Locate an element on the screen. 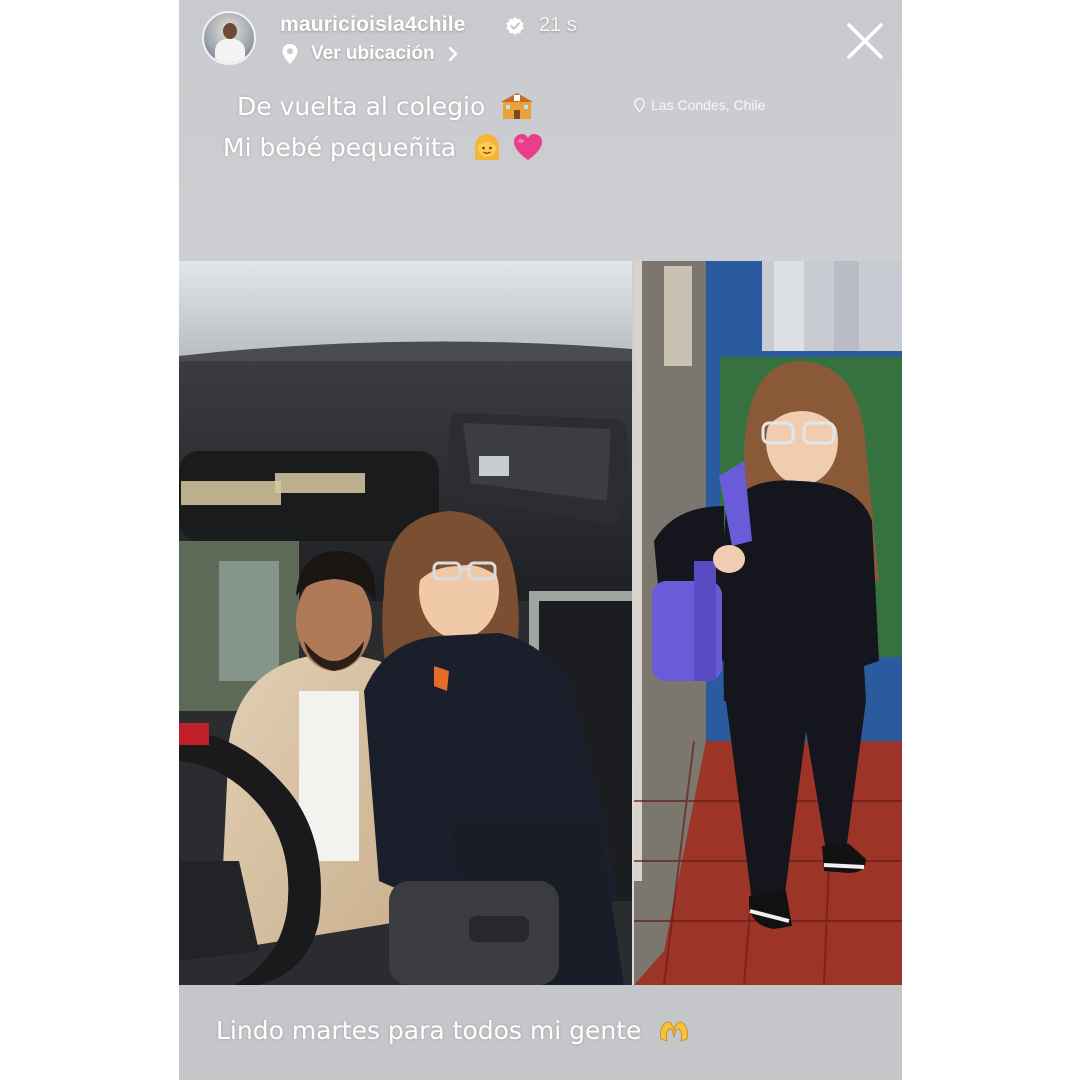 The height and width of the screenshot is (1080, 1080). chevron-right-icon is located at coordinates (452, 54).